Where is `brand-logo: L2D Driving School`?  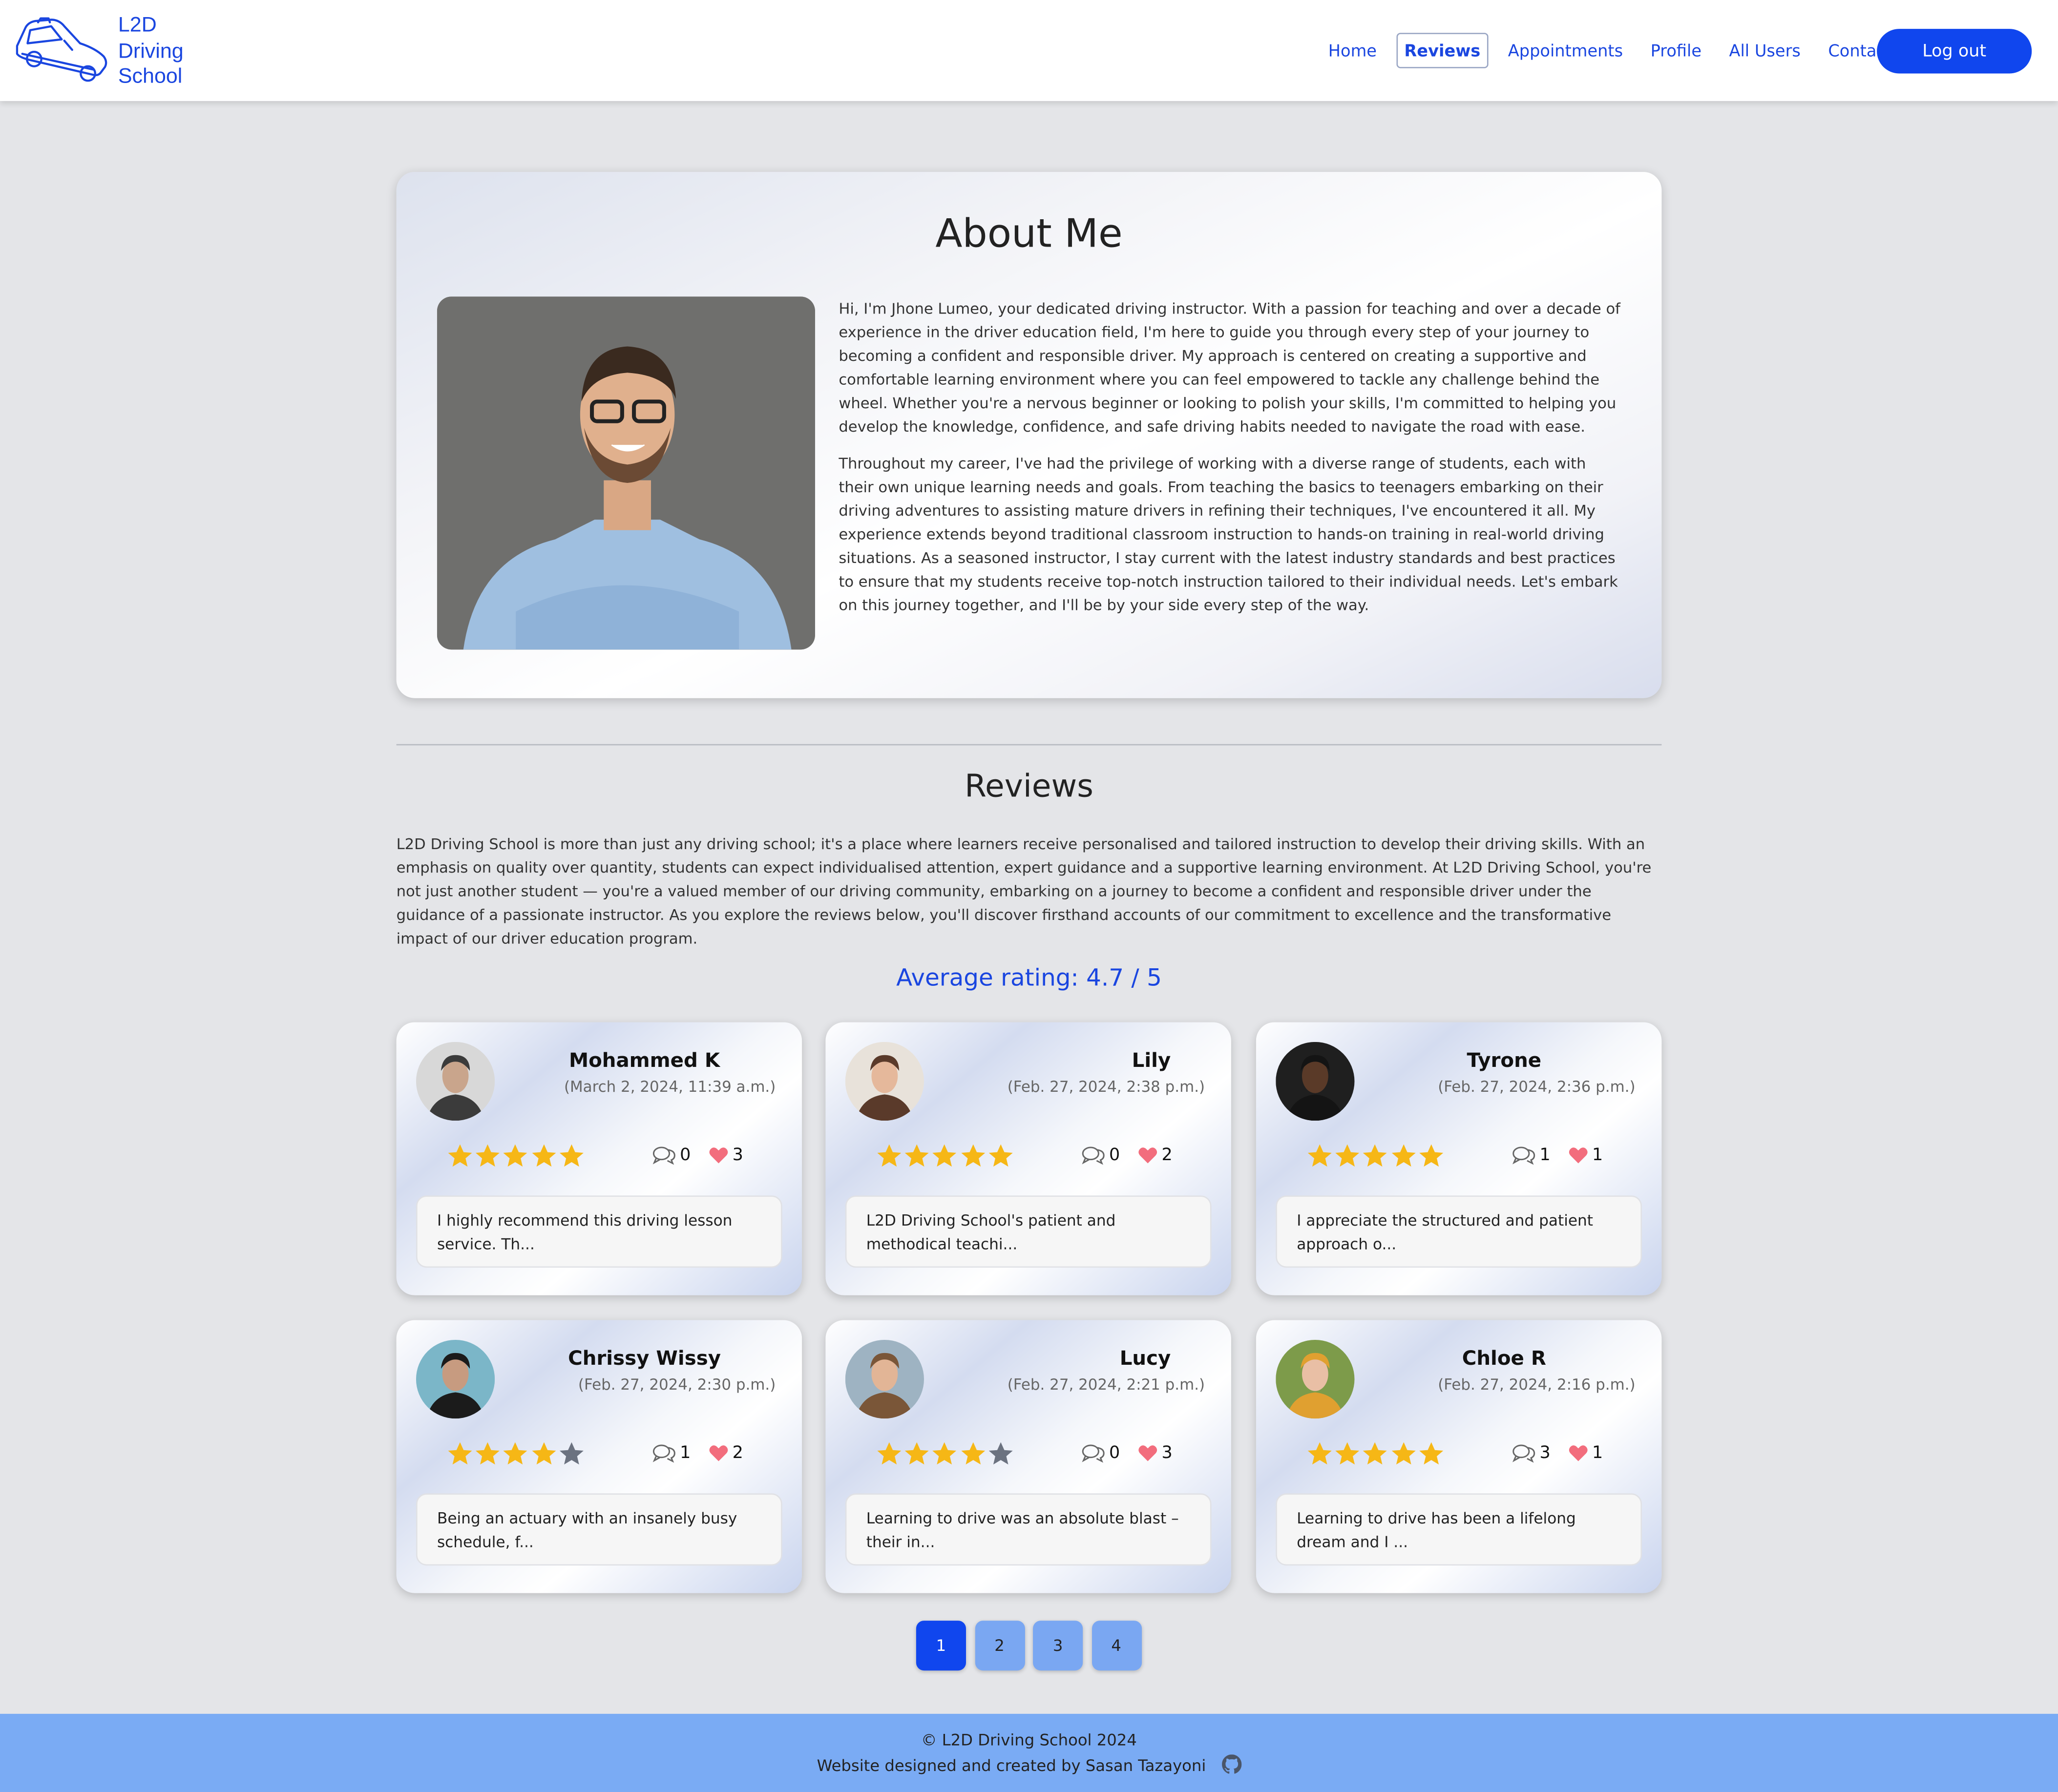
brand-logo: L2D Driving School is located at coordinates (98, 52).